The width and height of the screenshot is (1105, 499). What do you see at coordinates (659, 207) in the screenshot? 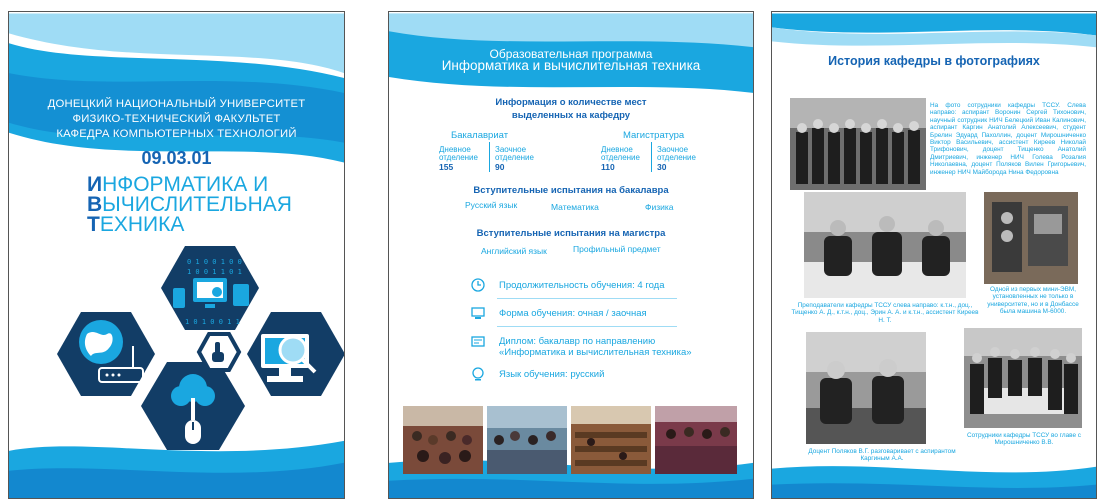
I see `exam-subject: Физика` at bounding box center [659, 207].